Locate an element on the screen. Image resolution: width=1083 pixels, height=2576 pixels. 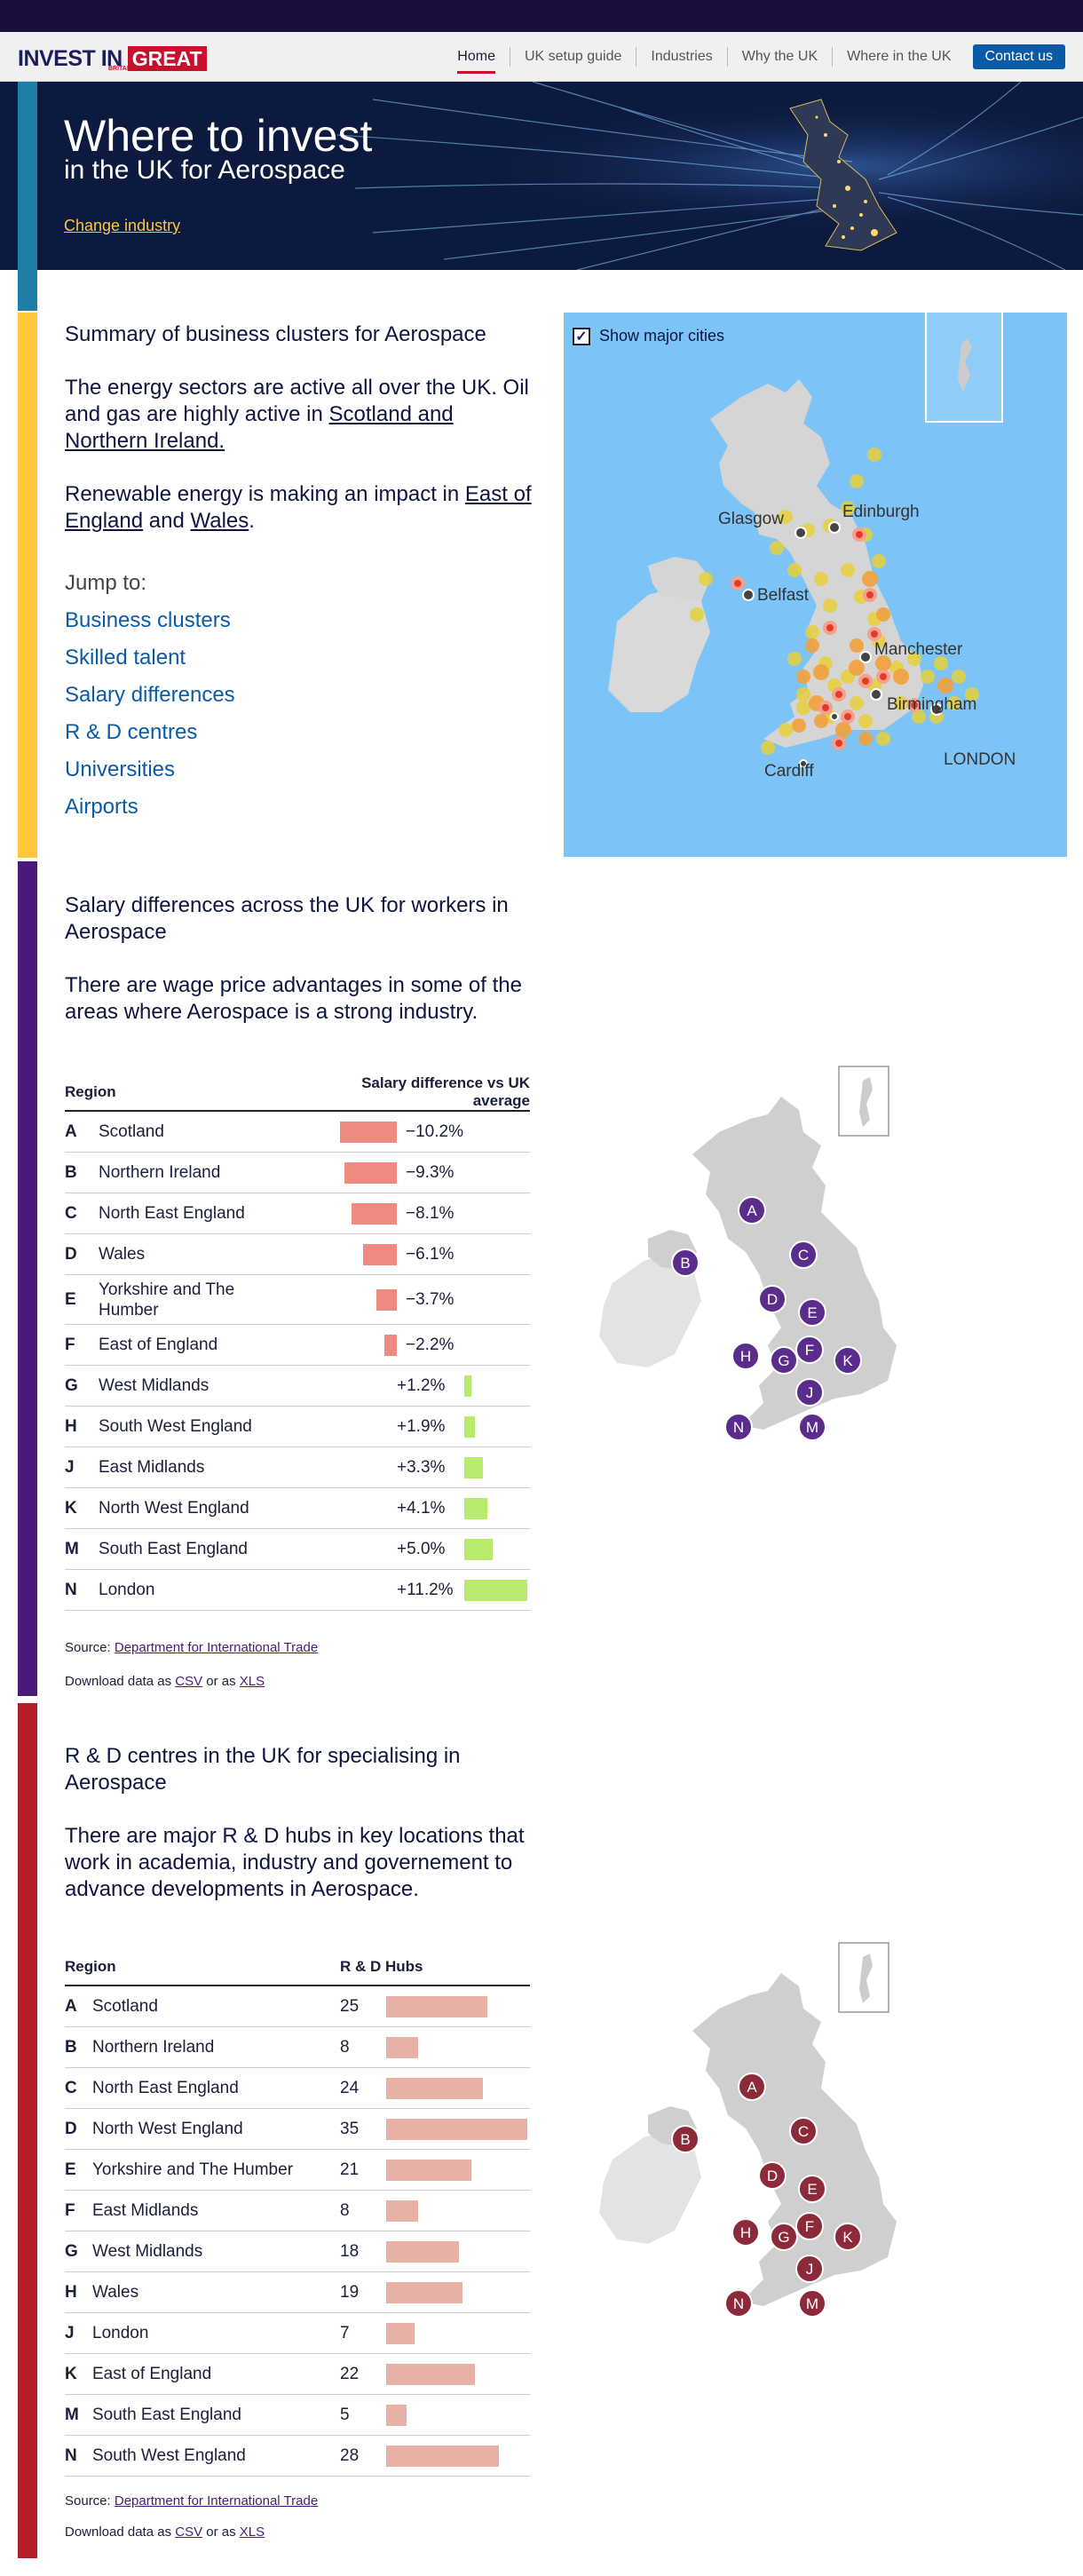
rd-col-value: R & D Hubs is located at coordinates (381, 1967).